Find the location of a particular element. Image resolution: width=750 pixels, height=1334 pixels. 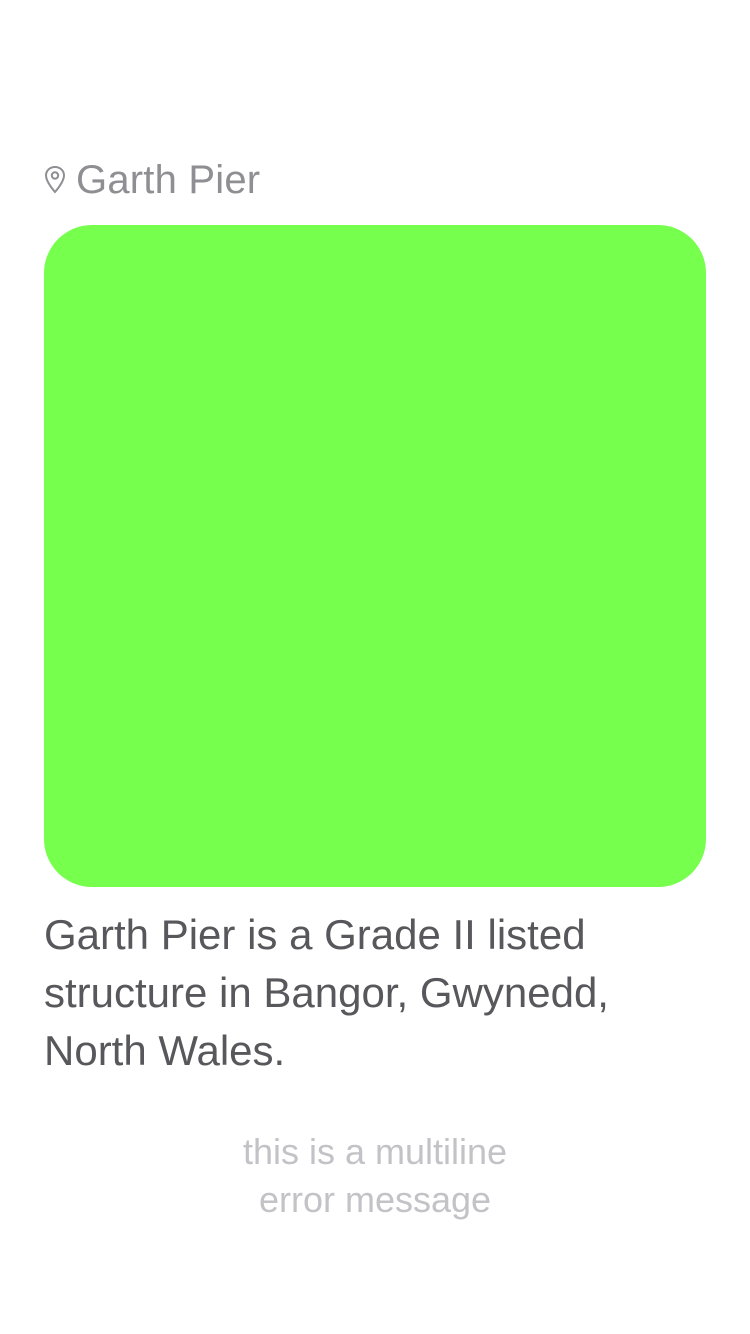

location-title: Garth Pier is located at coordinates (168, 180).